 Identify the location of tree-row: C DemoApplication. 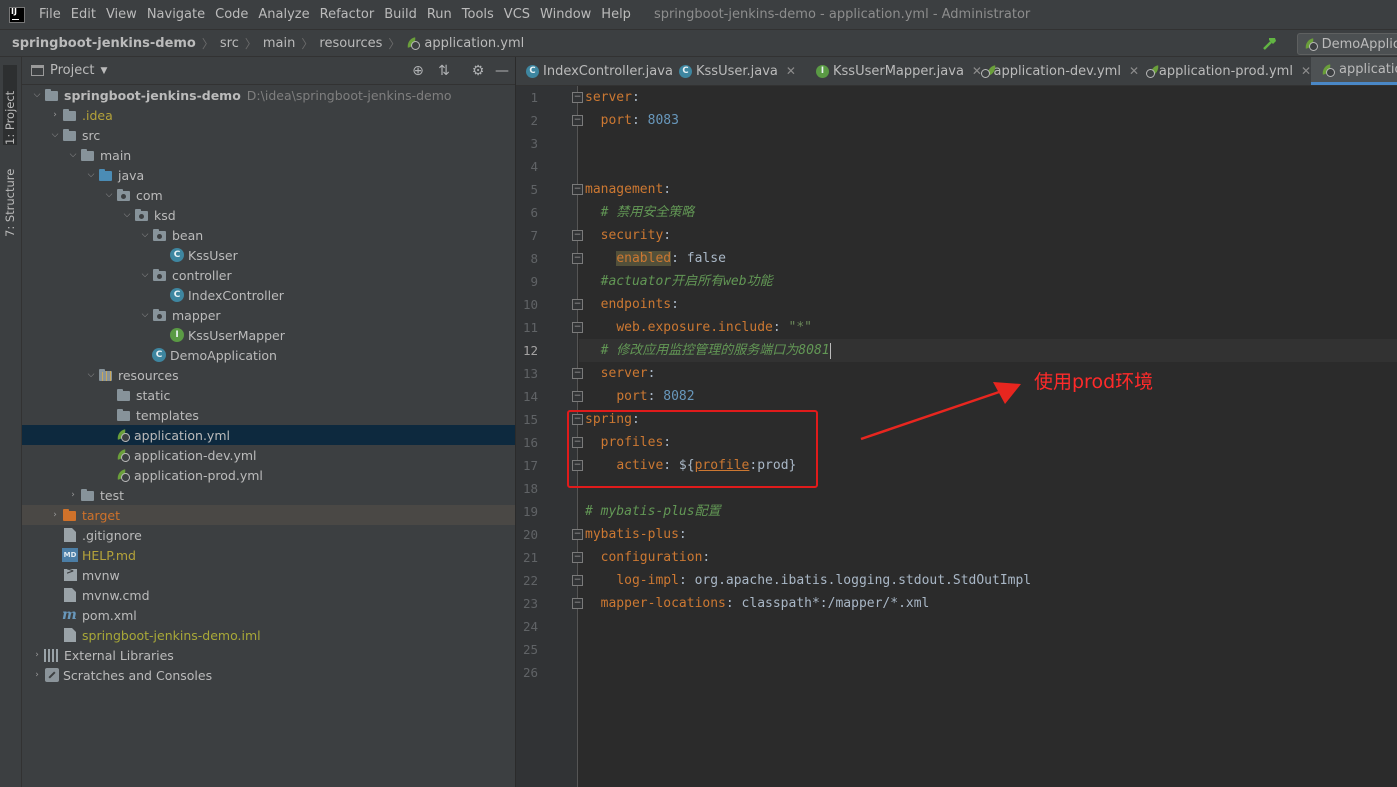
(268, 355).